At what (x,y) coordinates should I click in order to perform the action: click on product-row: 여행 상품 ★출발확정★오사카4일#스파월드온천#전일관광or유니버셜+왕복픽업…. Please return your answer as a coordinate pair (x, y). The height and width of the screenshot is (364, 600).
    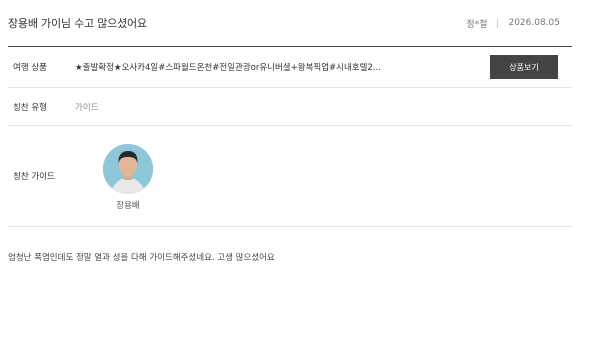
    Looking at the image, I should click on (290, 67).